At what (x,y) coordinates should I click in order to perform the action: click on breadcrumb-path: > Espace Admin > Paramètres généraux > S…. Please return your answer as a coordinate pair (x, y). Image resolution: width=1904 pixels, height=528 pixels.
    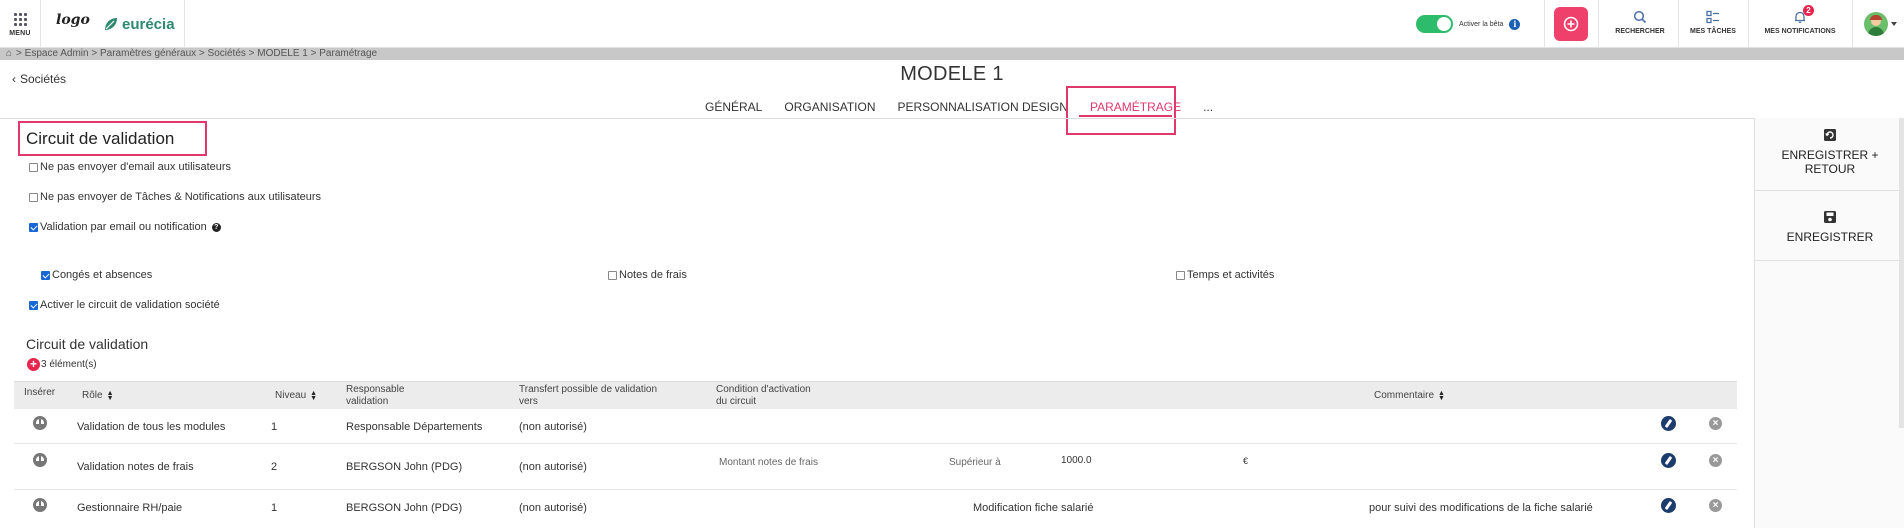
    Looking at the image, I should click on (196, 54).